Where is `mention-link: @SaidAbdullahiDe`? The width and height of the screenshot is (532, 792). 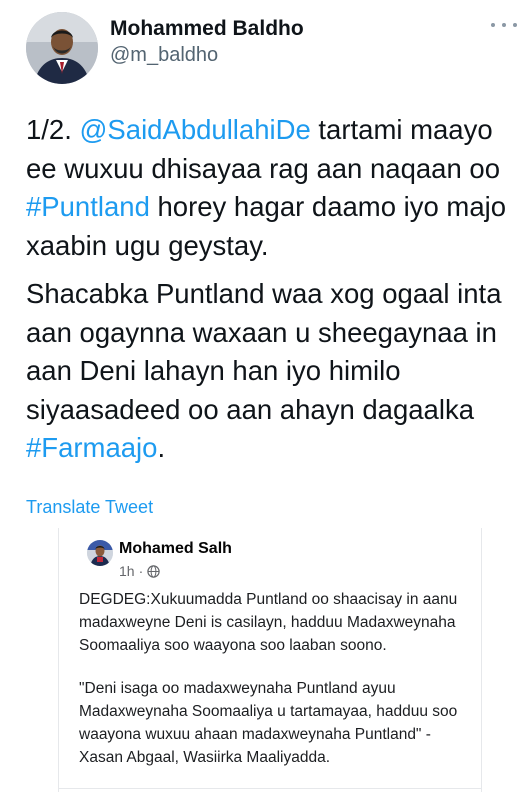
mention-link: @SaidAbdullahiDe is located at coordinates (195, 129).